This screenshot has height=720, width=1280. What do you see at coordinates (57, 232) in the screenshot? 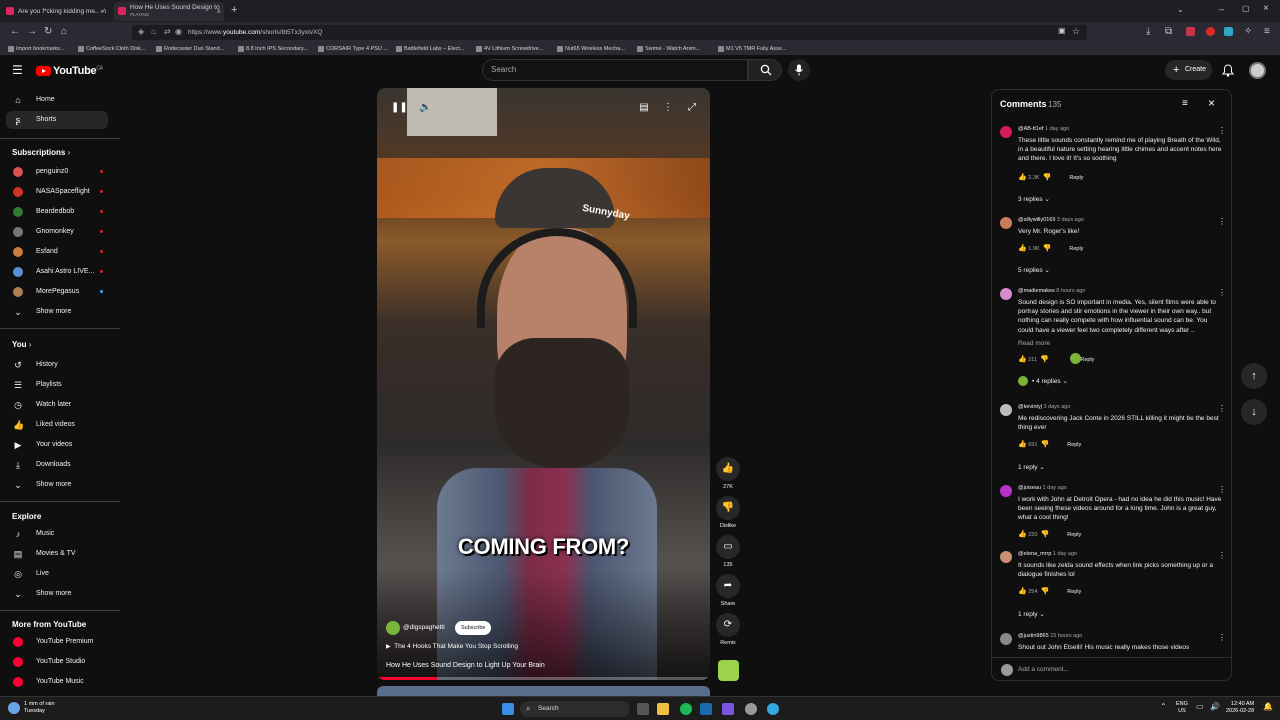
I see `sidebar-item-subscription: Gnomonkey` at bounding box center [57, 232].